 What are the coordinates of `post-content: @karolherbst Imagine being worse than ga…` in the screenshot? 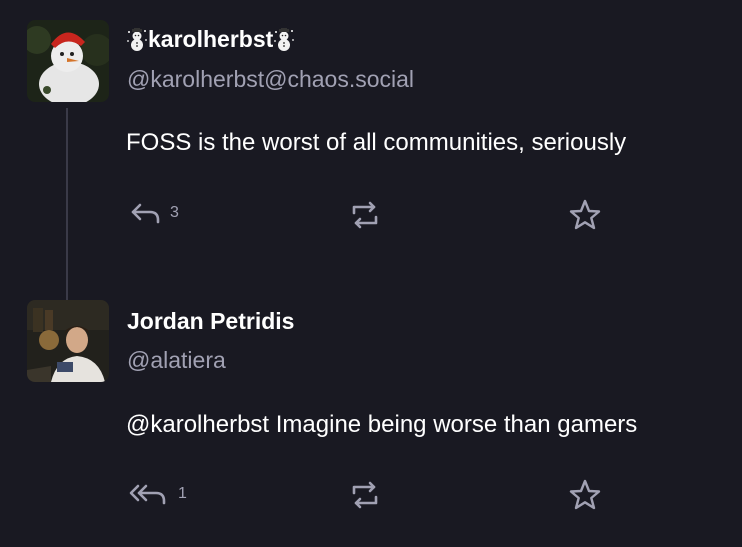 It's located at (382, 424).